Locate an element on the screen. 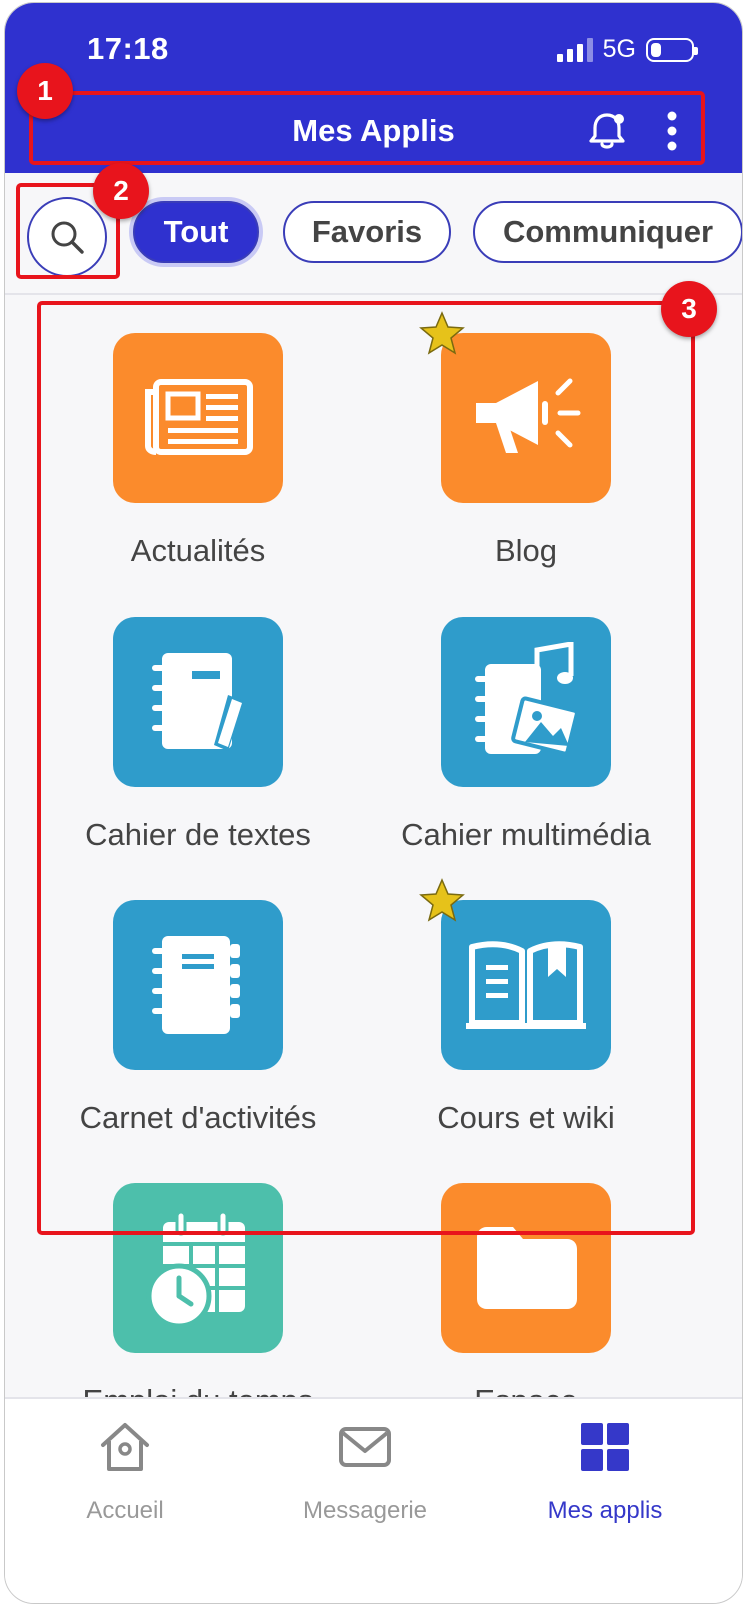  mail-icon is located at coordinates (365, 1447).